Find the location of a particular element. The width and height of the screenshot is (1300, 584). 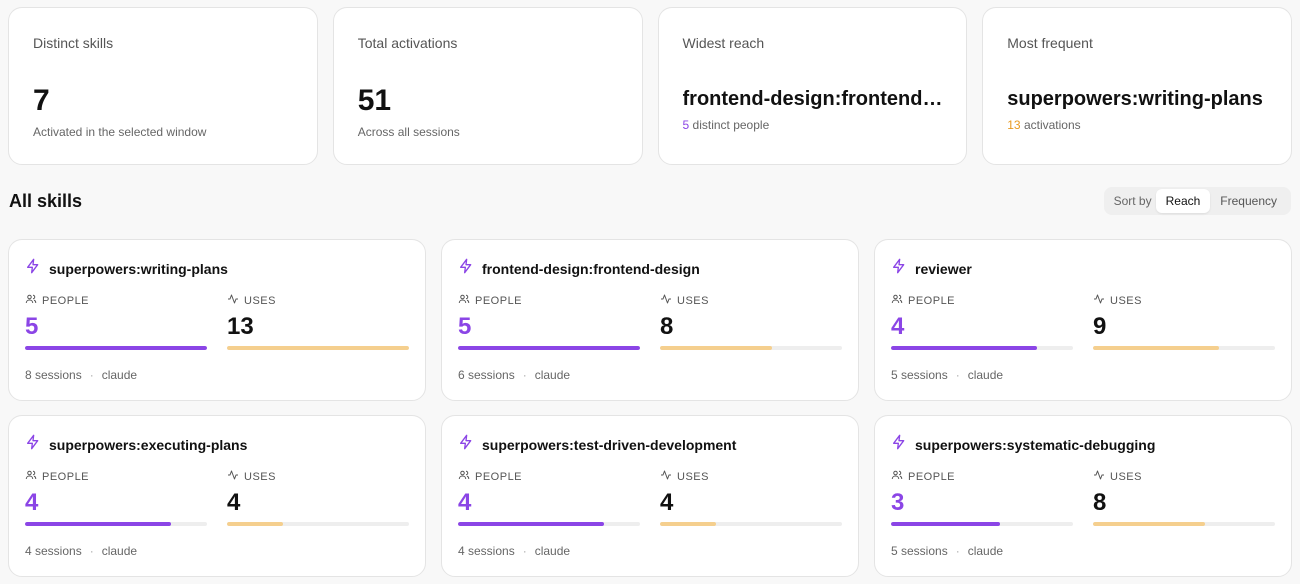

stat-subtitle: 5 distinct people is located at coordinates (726, 125).